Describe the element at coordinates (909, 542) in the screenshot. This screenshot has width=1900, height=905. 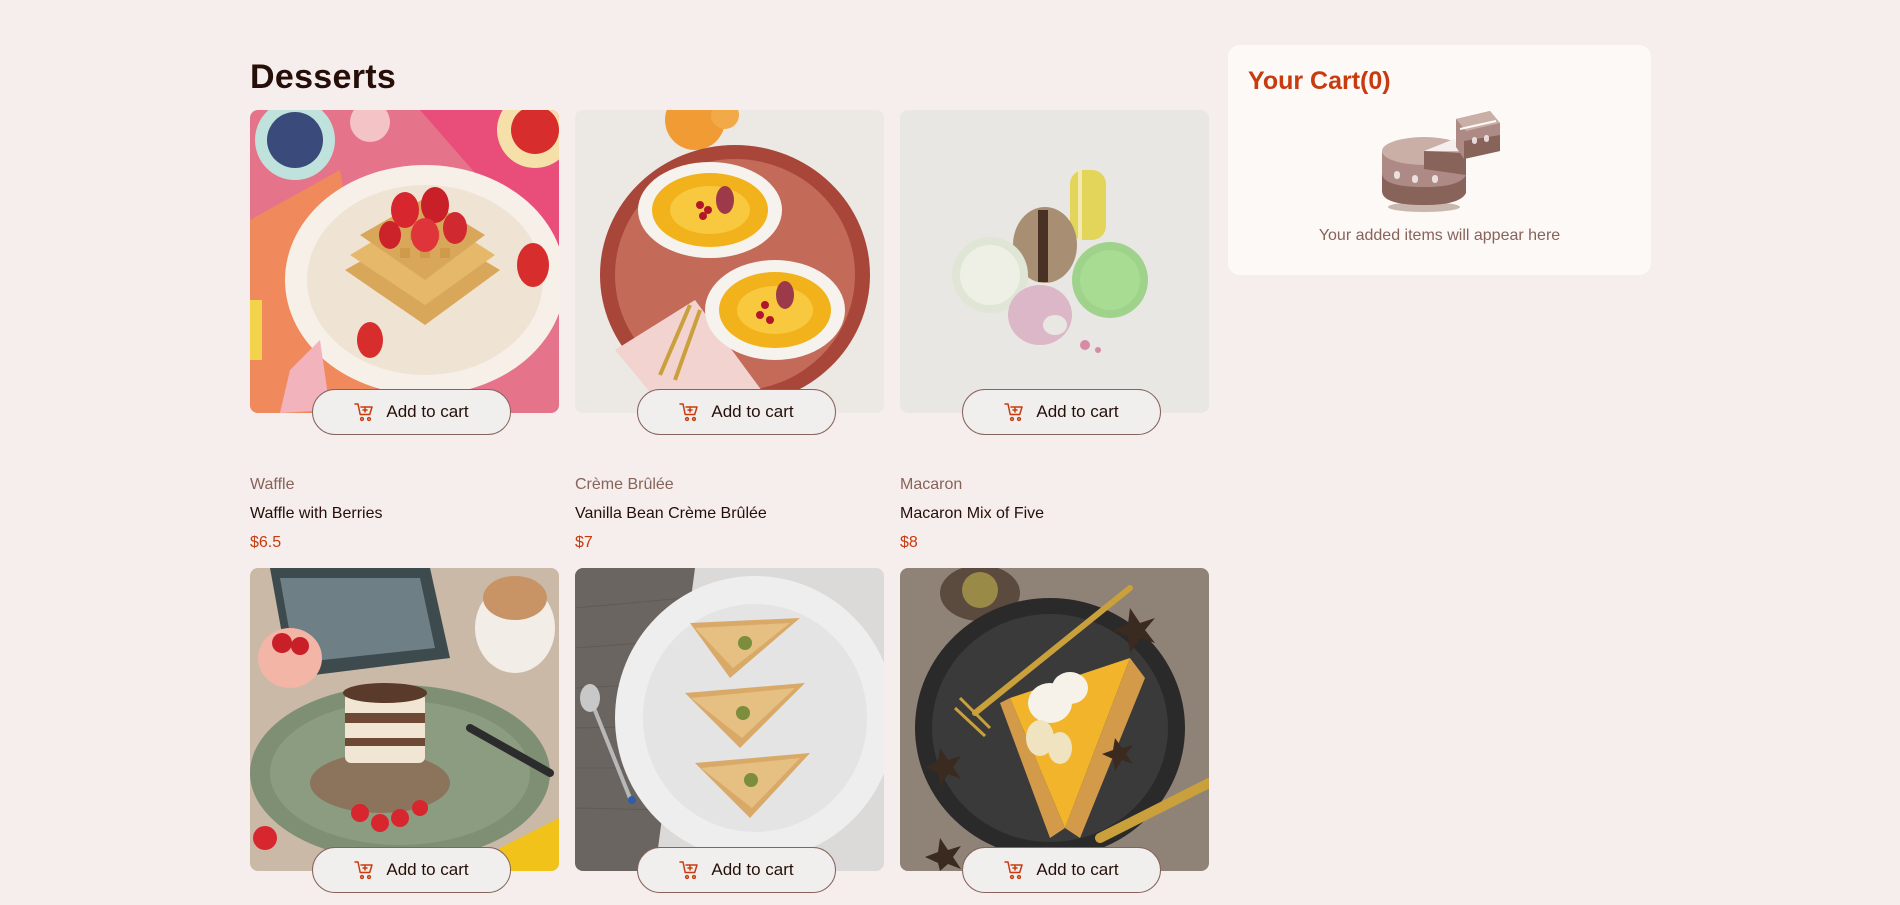
I see `product-price: $8` at that location.